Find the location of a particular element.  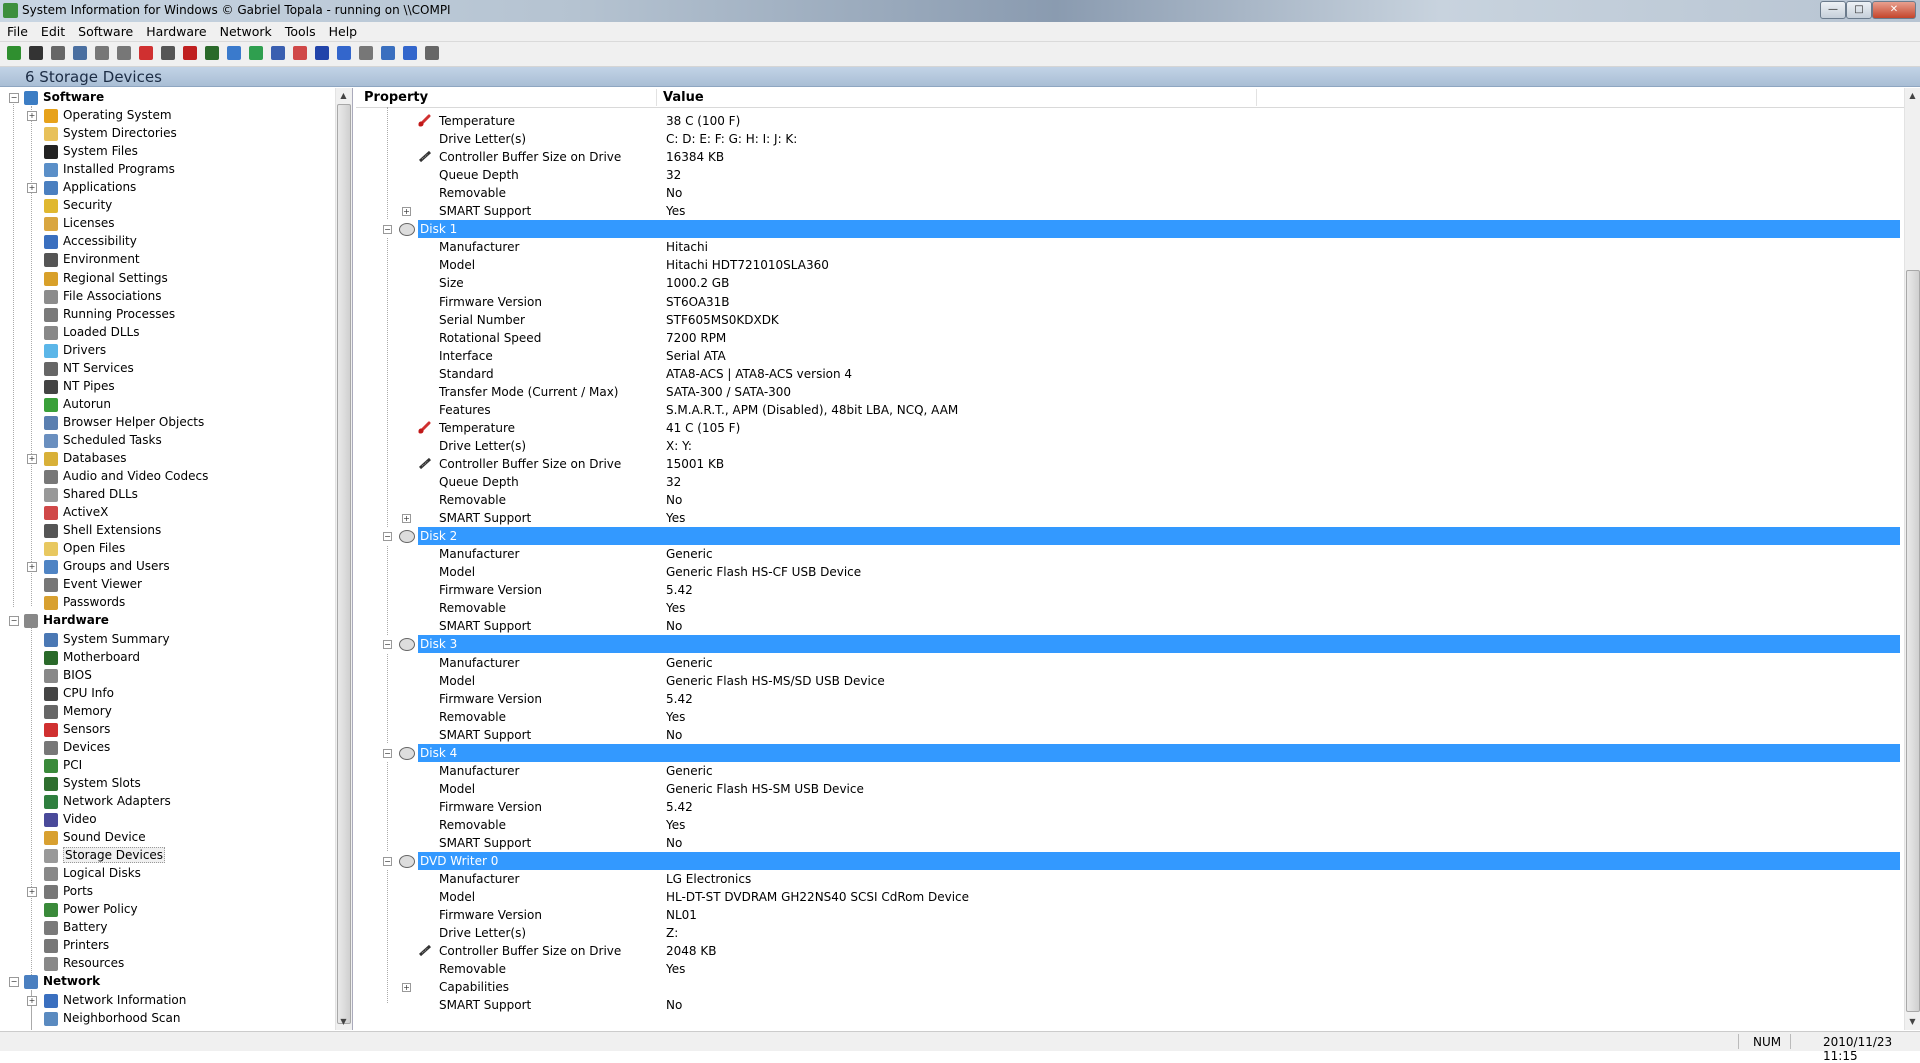

tree-item-accessibility: Accessibility is located at coordinates (90, 241).